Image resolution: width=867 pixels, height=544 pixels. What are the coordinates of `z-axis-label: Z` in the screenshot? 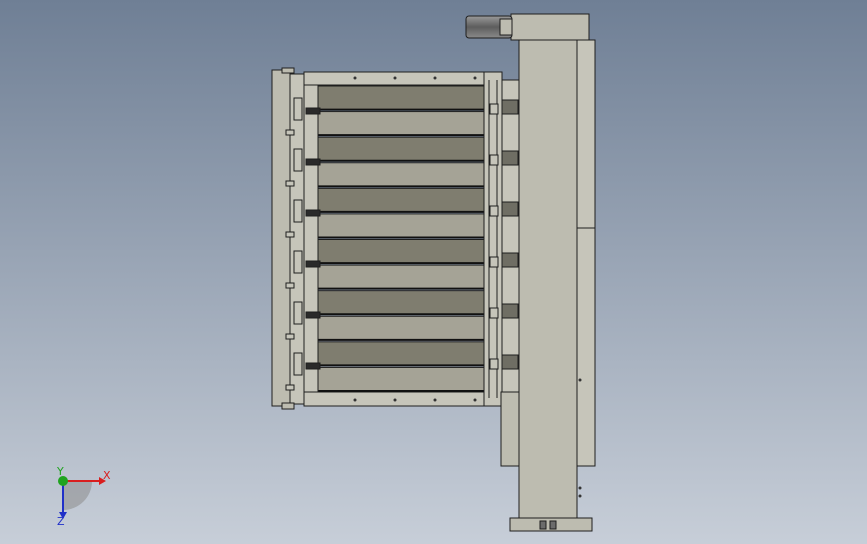 It's located at (61, 521).